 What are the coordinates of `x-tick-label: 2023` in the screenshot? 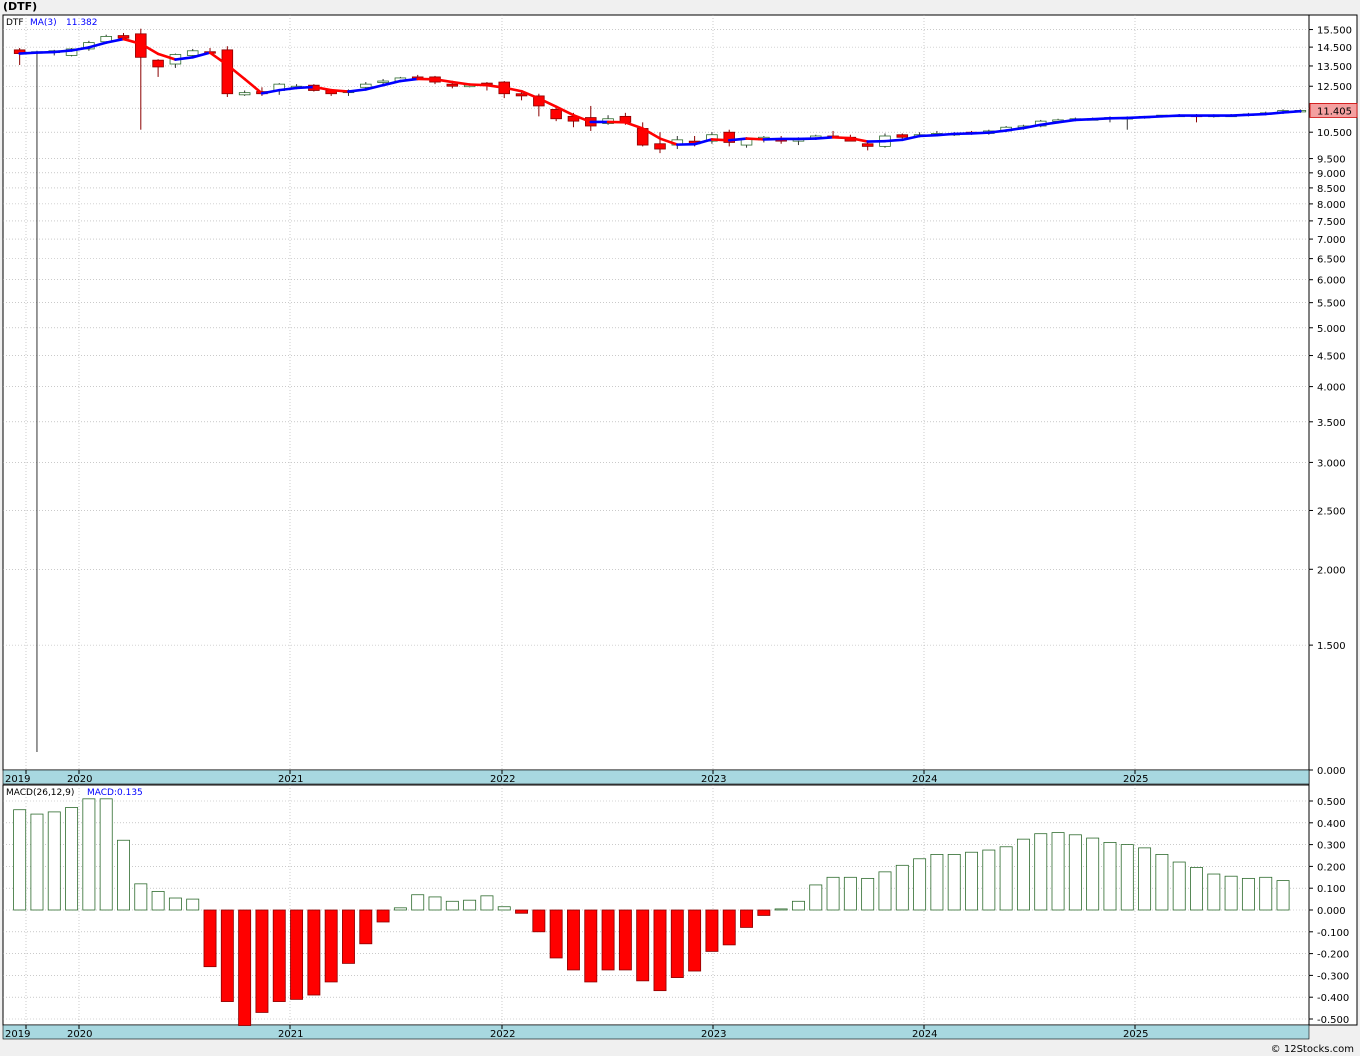 It's located at (713, 779).